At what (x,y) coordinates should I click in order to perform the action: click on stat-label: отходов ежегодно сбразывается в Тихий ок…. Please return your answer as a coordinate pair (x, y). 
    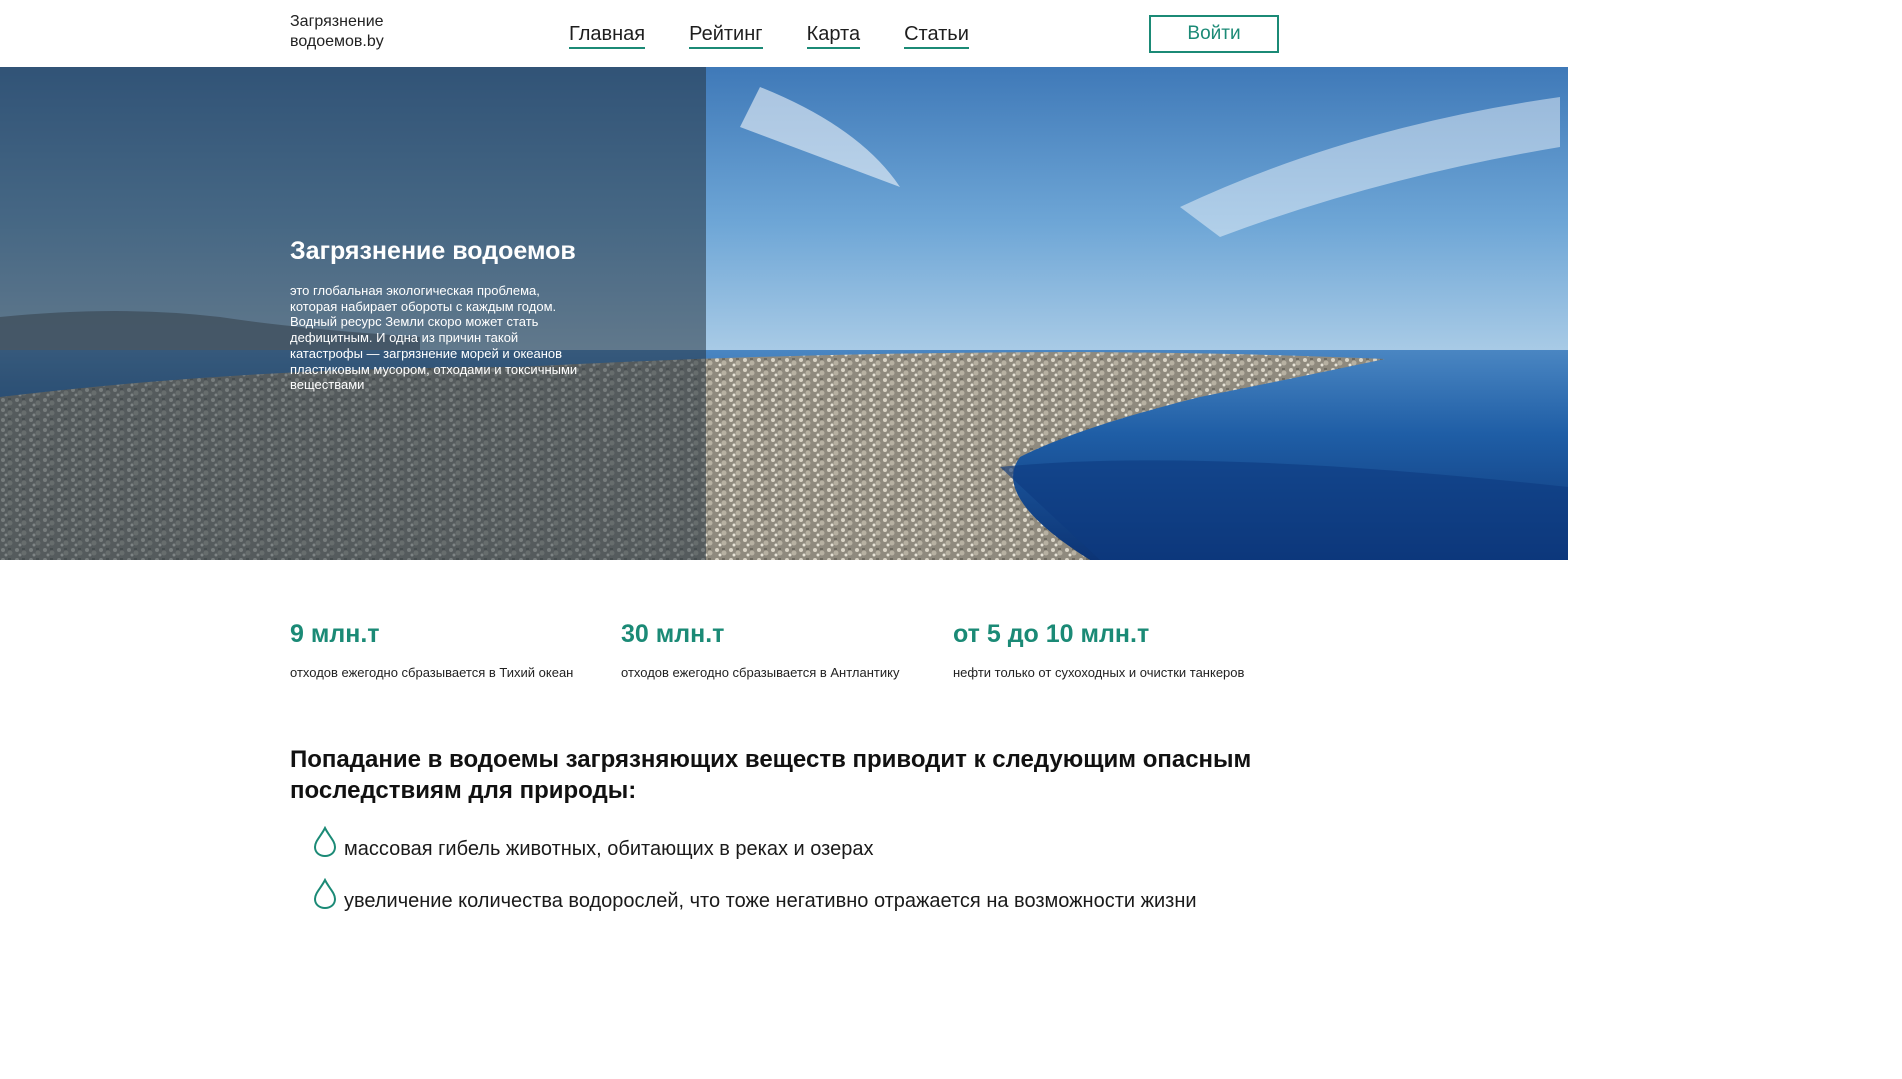
    Looking at the image, I should click on (432, 672).